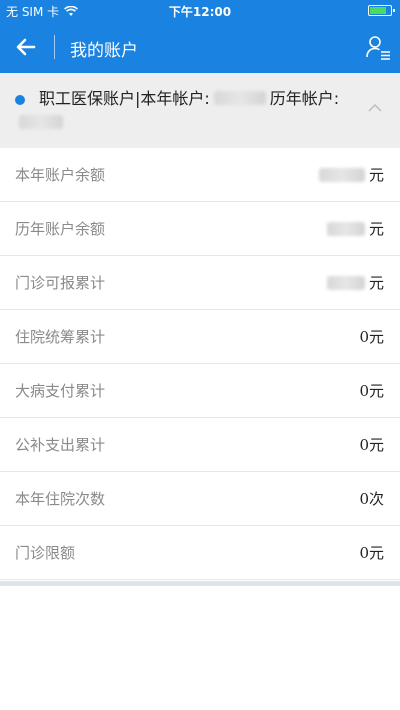  What do you see at coordinates (200, 445) in the screenshot?
I see `list-item: 公补支出累计 0元` at bounding box center [200, 445].